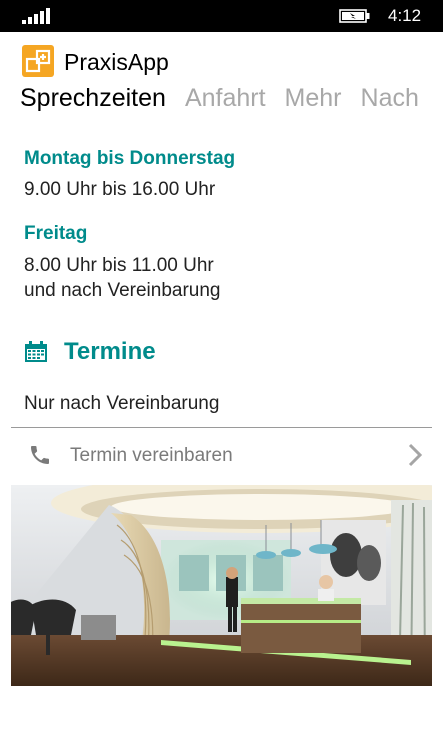  I want to click on termin-vereinbaren-button: Termin vereinbaren, so click(221, 455).